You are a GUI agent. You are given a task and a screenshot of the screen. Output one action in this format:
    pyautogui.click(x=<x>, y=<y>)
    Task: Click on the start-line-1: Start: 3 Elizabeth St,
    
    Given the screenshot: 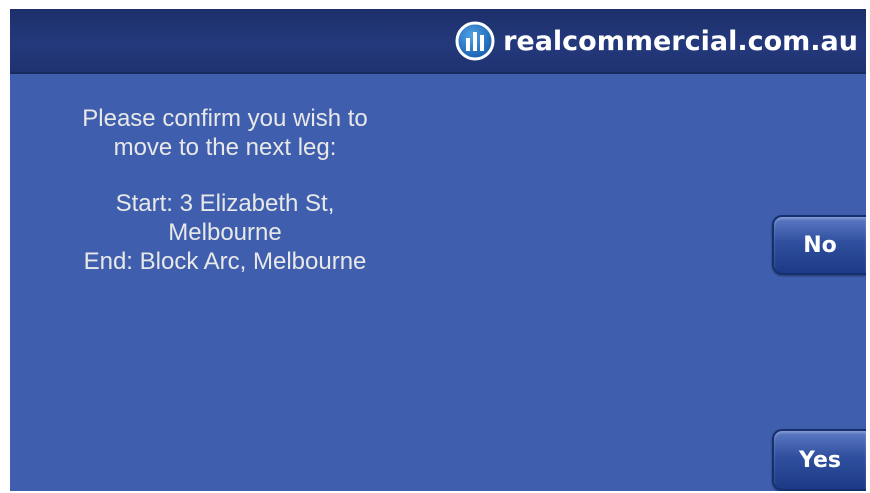 What is the action you would take?
    pyautogui.click(x=225, y=203)
    